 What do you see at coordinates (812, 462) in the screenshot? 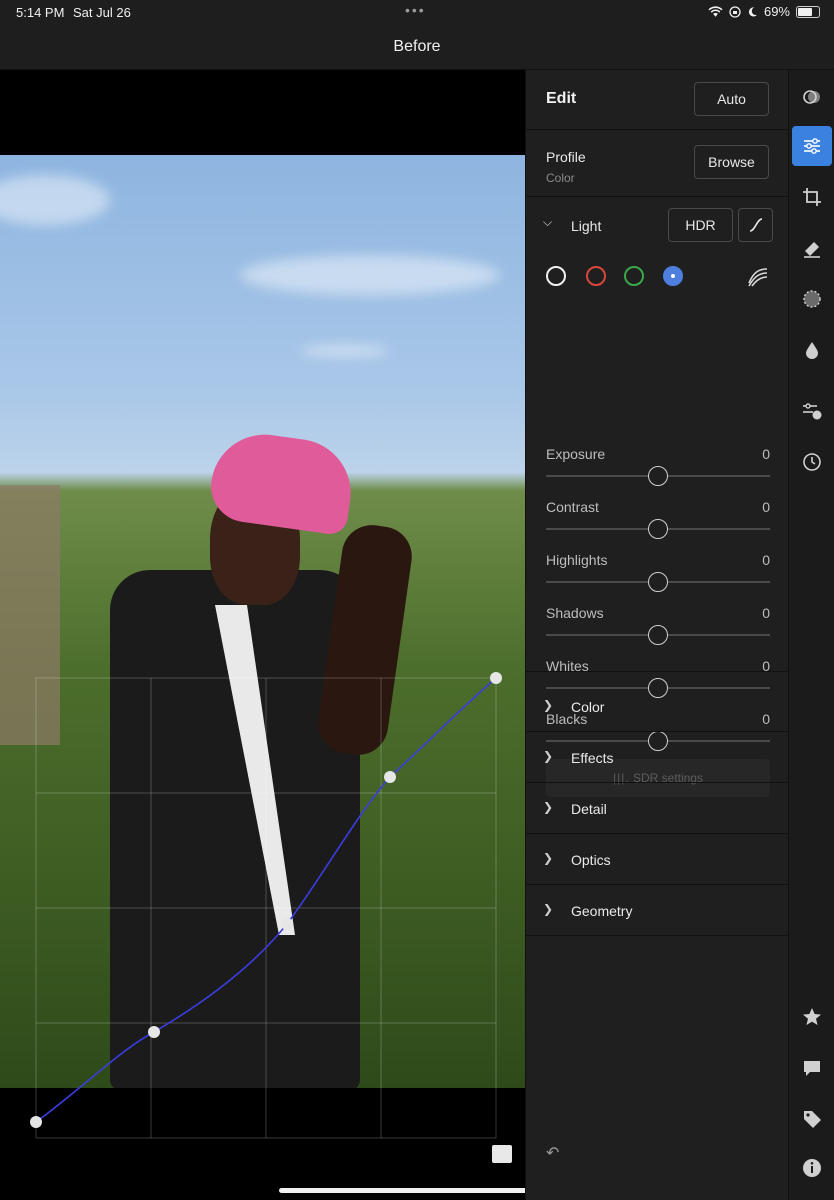
I see `history-icon` at bounding box center [812, 462].